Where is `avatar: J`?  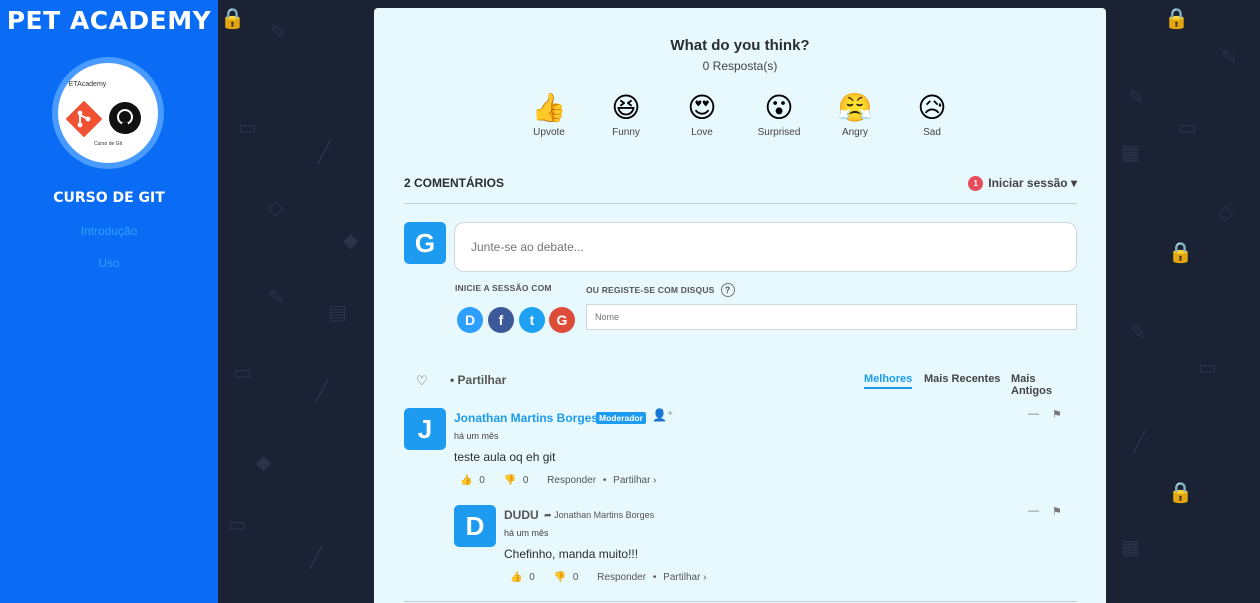 avatar: J is located at coordinates (425, 429).